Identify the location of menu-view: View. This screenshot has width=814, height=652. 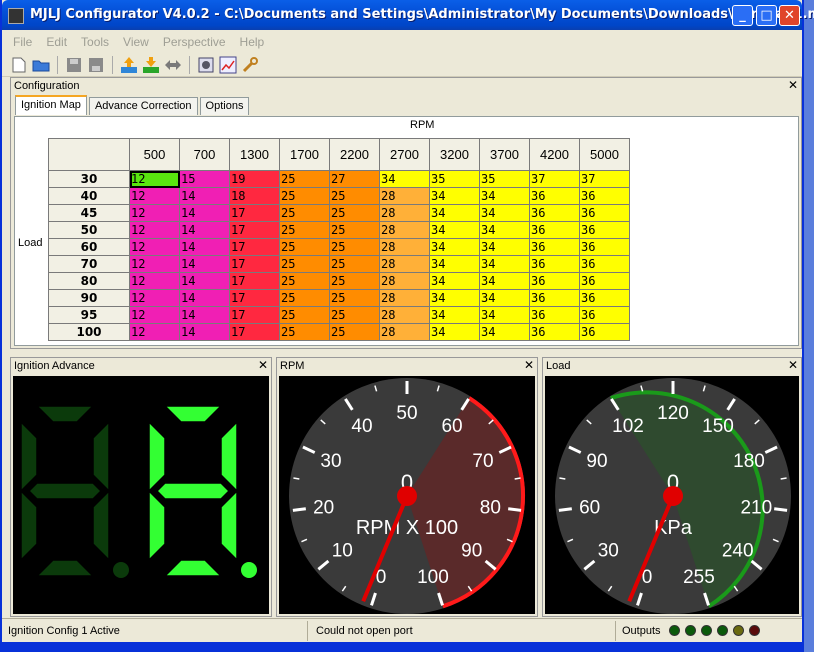
(136, 42).